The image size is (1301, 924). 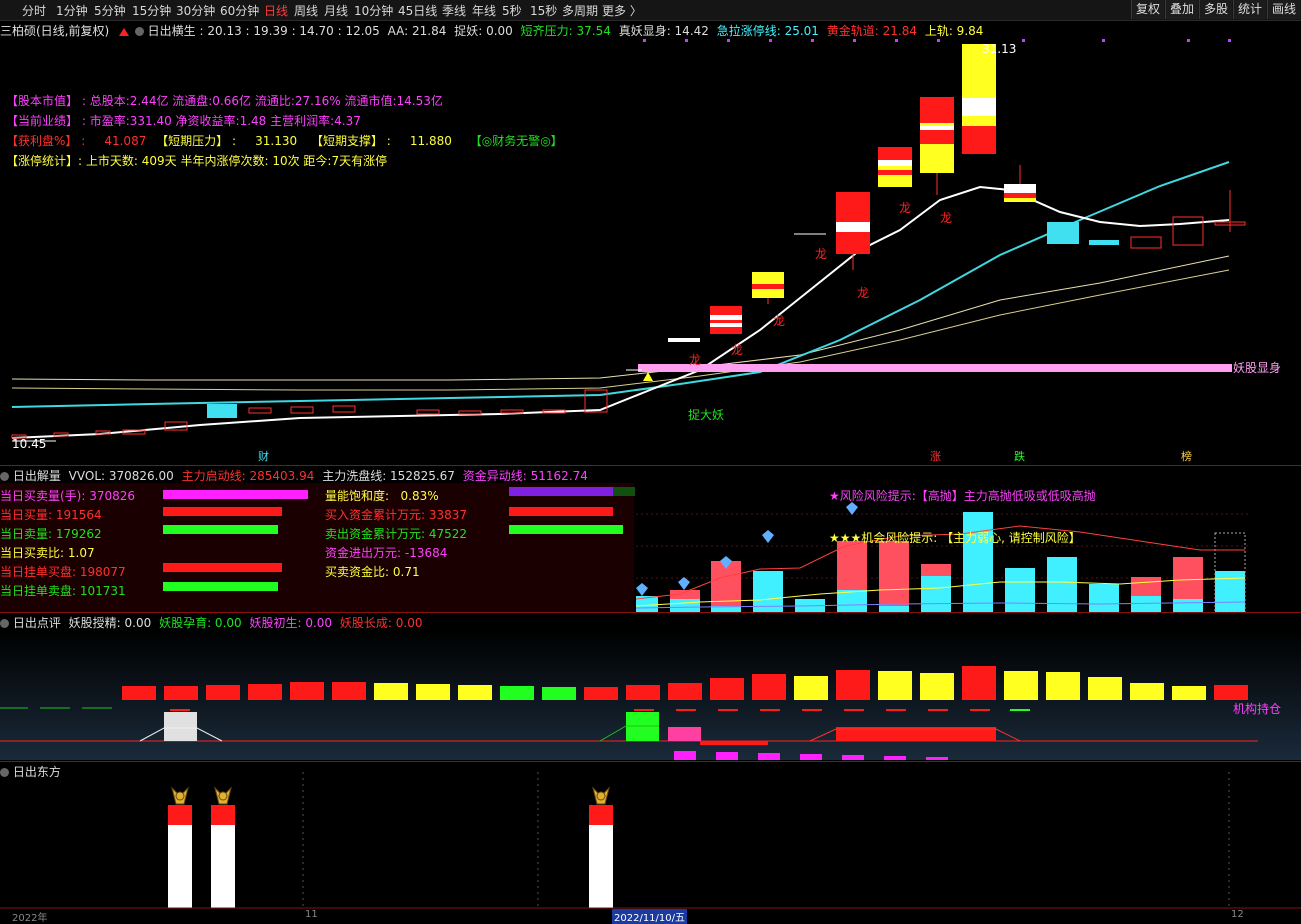 What do you see at coordinates (706, 414) in the screenshot?
I see `zhuoyao-label: 捉大妖` at bounding box center [706, 414].